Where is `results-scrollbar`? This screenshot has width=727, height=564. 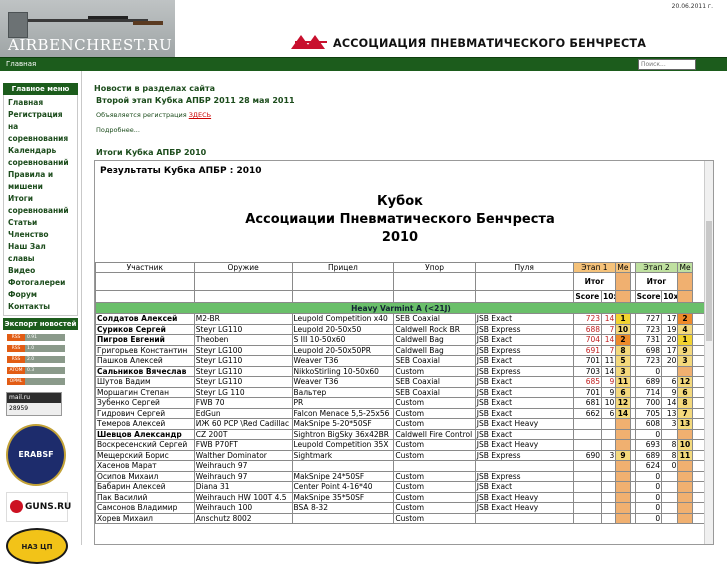 results-scrollbar is located at coordinates (708, 352).